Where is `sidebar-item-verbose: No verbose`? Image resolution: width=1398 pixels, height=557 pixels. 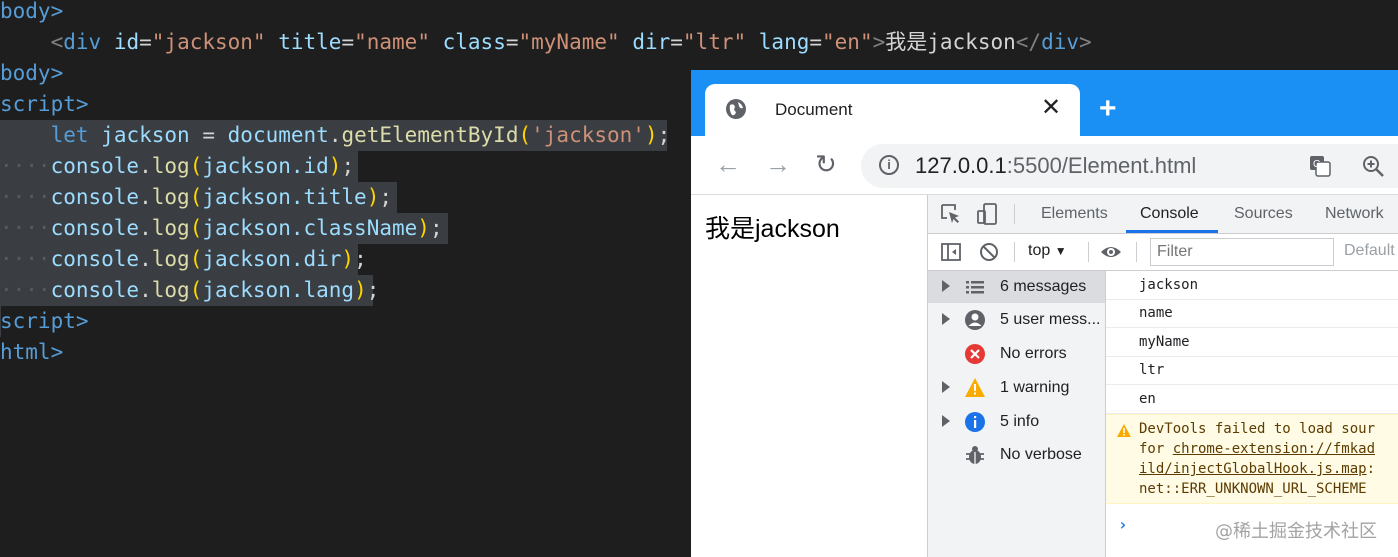 sidebar-item-verbose: No verbose is located at coordinates (1016, 455).